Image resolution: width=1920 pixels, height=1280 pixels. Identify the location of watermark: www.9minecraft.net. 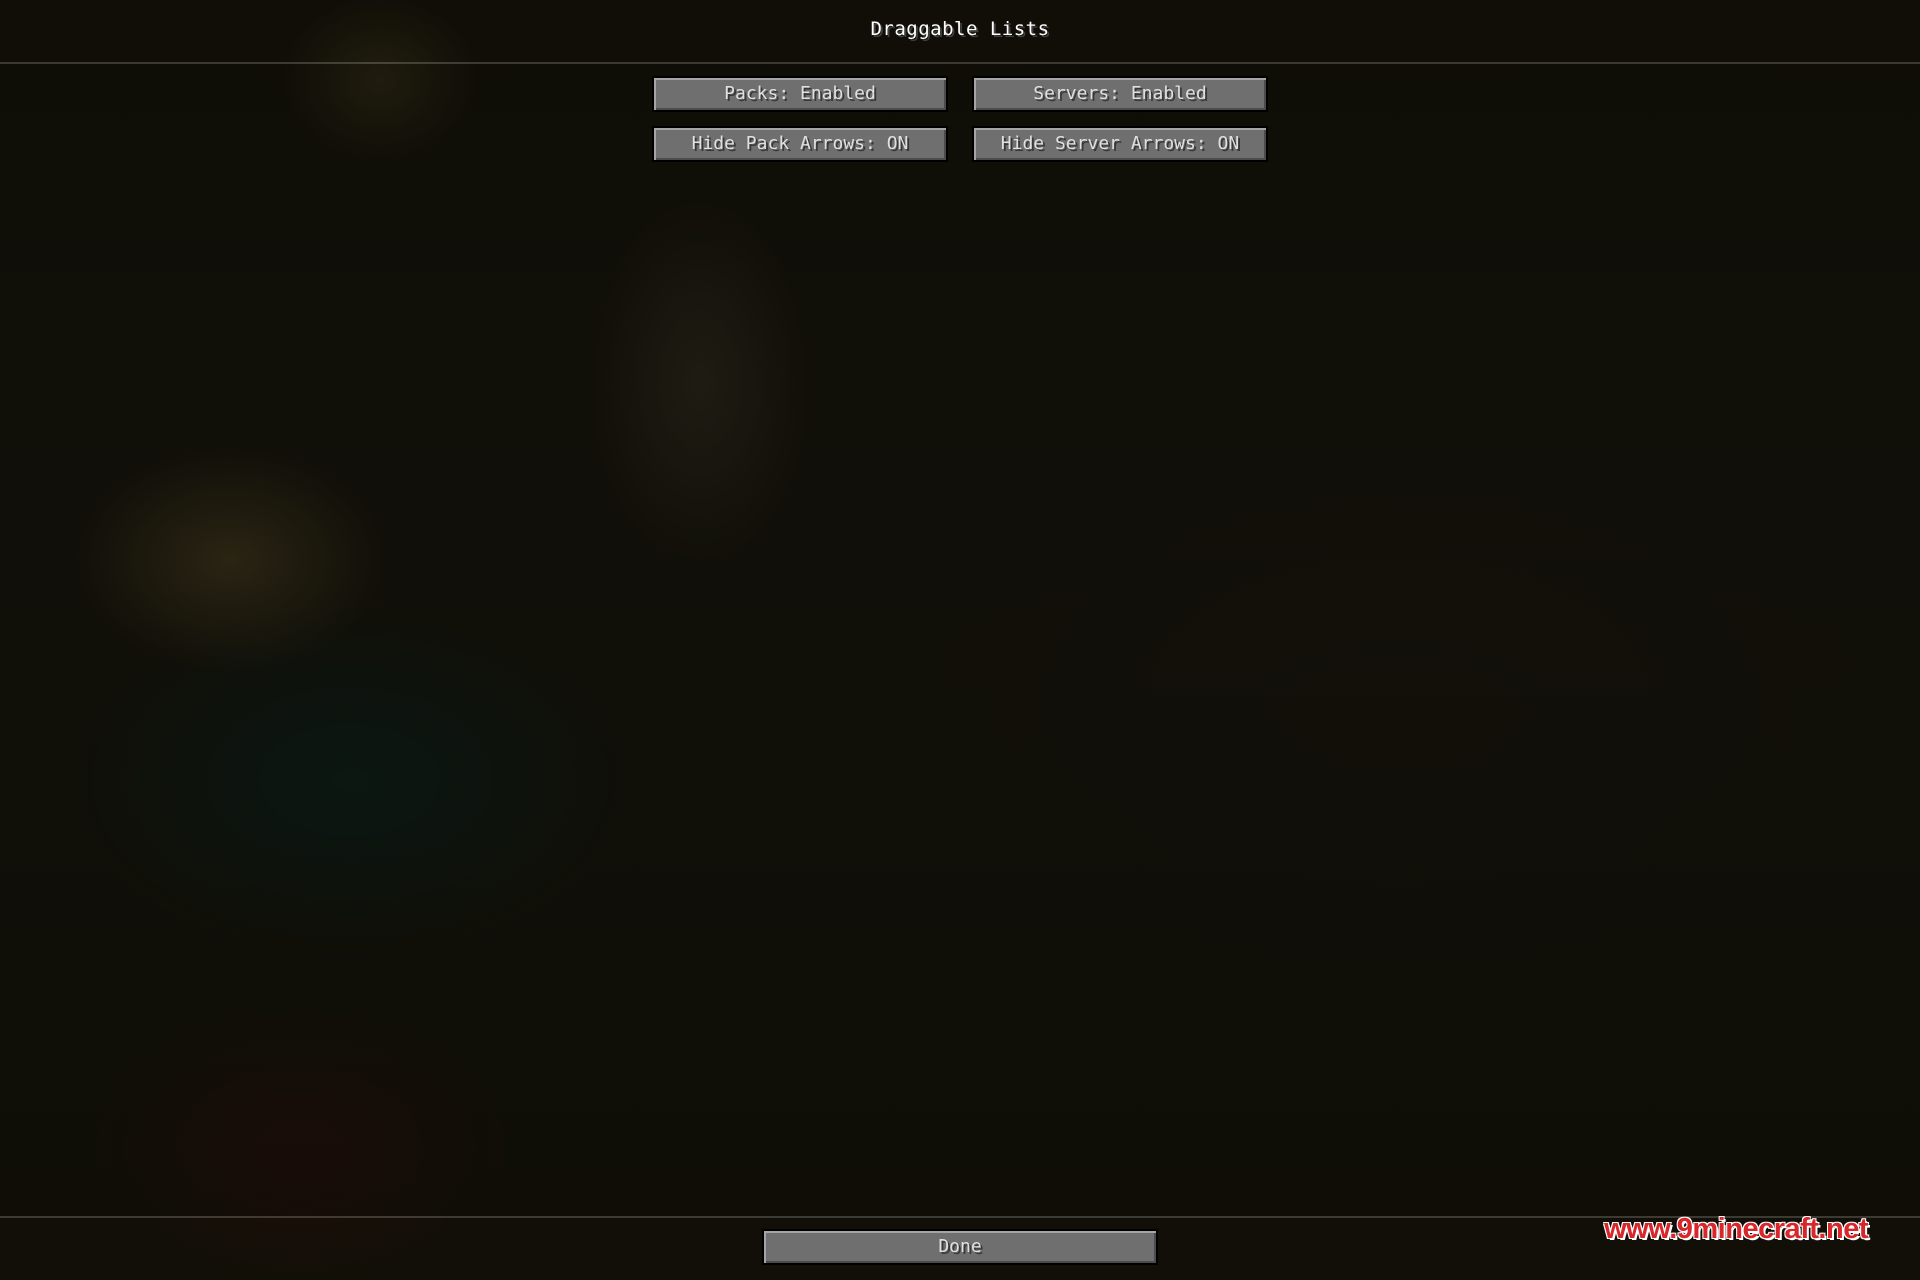
(1736, 1229).